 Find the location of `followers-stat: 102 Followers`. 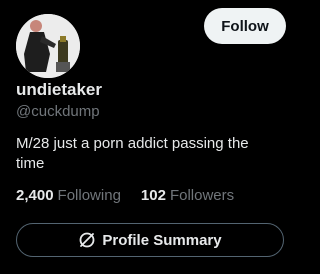

followers-stat: 102 Followers is located at coordinates (187, 195).